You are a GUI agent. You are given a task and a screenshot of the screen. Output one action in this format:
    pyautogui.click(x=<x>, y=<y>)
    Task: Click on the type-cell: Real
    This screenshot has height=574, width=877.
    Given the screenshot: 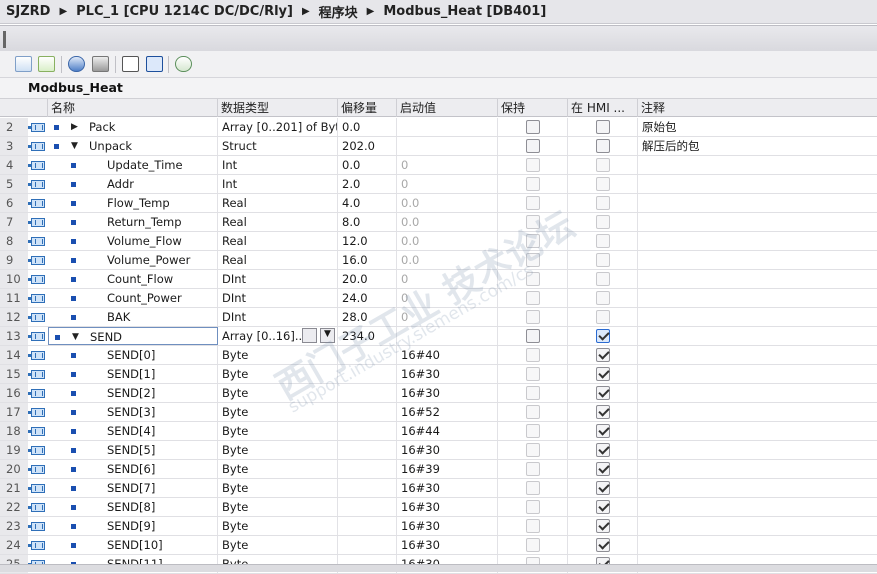 What is the action you would take?
    pyautogui.click(x=278, y=241)
    